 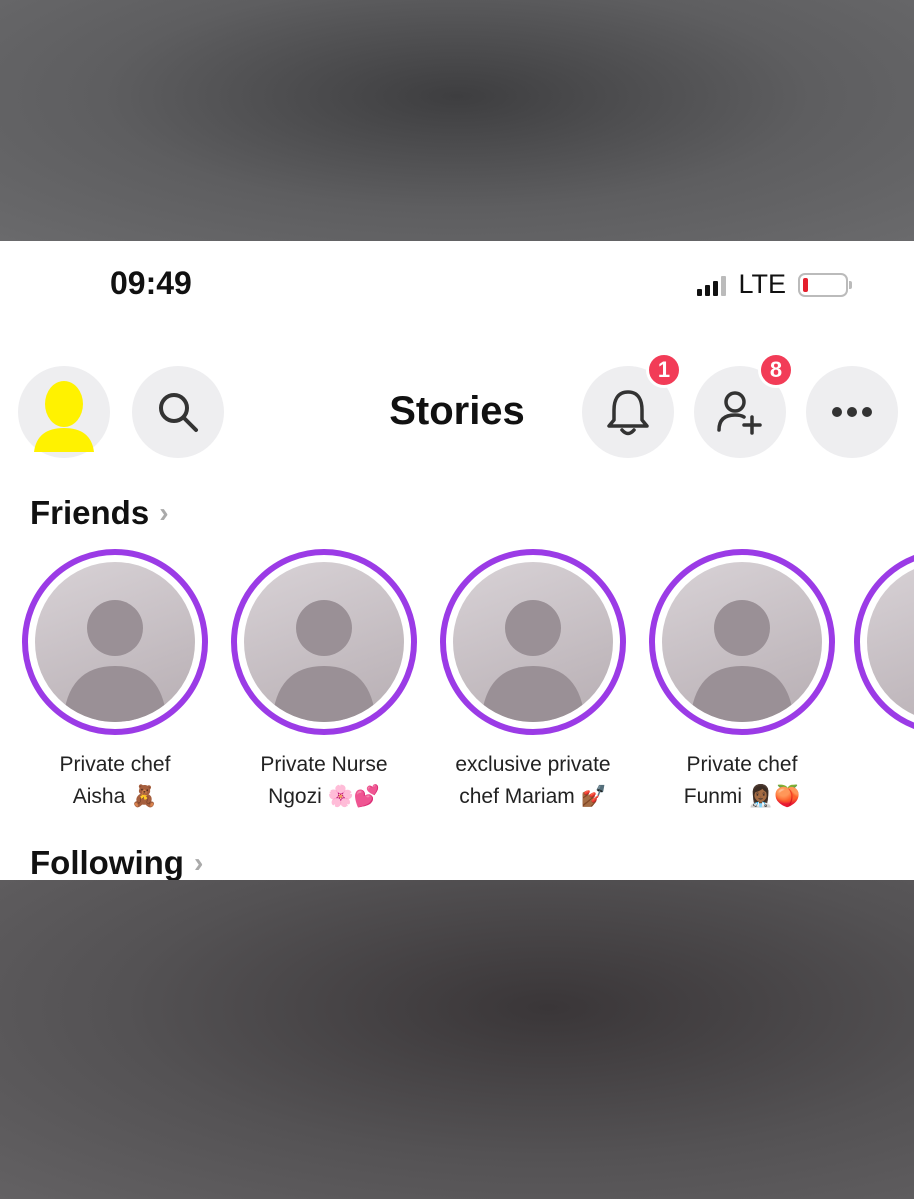 I want to click on status-indicators: LTE, so click(x=774, y=284).